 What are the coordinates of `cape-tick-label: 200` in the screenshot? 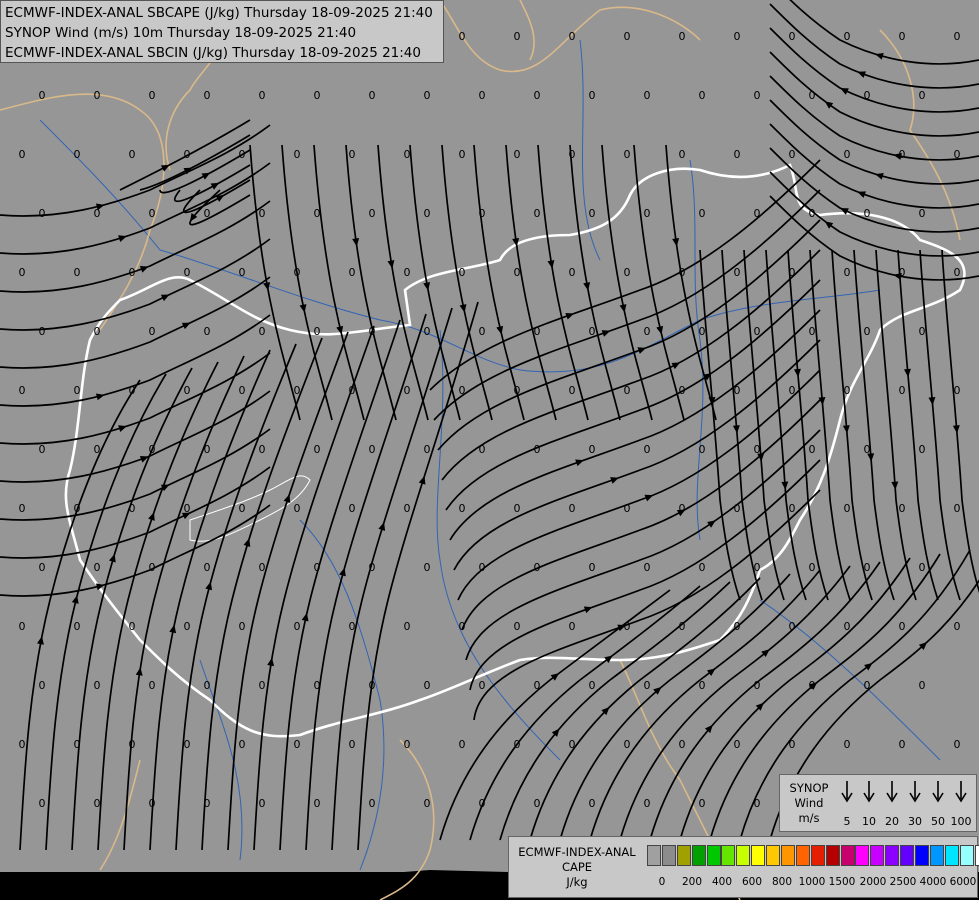 It's located at (692, 882).